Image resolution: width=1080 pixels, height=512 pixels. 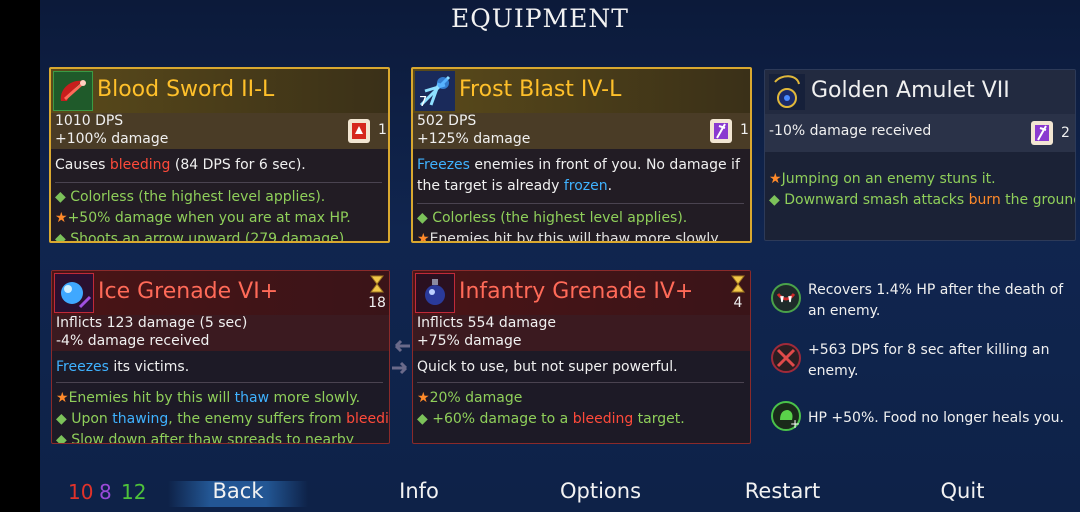 What do you see at coordinates (133, 341) in the screenshot?
I see `skill-bonus: -4% damage received` at bounding box center [133, 341].